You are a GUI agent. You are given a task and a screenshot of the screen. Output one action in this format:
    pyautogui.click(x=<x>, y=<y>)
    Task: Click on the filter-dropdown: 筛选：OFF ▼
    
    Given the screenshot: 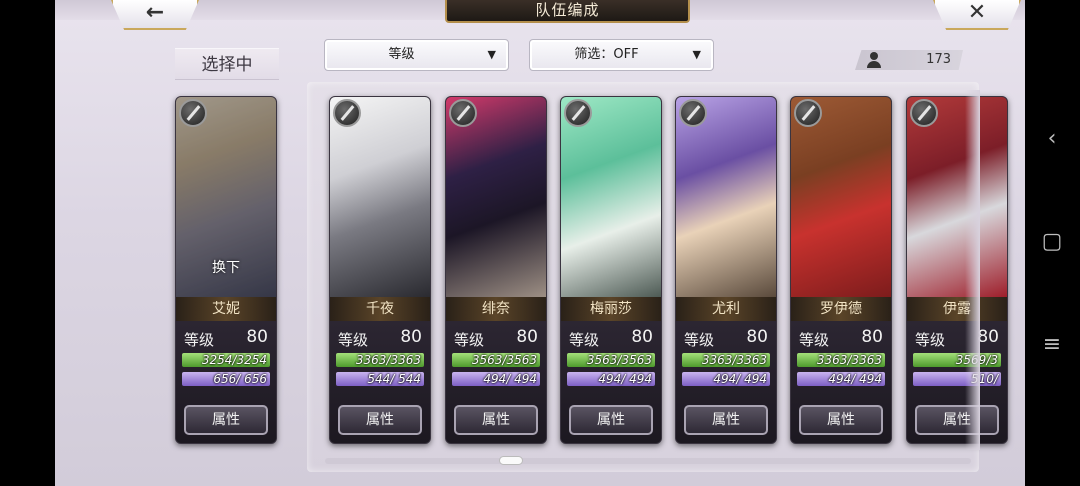 What is the action you would take?
    pyautogui.click(x=621, y=55)
    